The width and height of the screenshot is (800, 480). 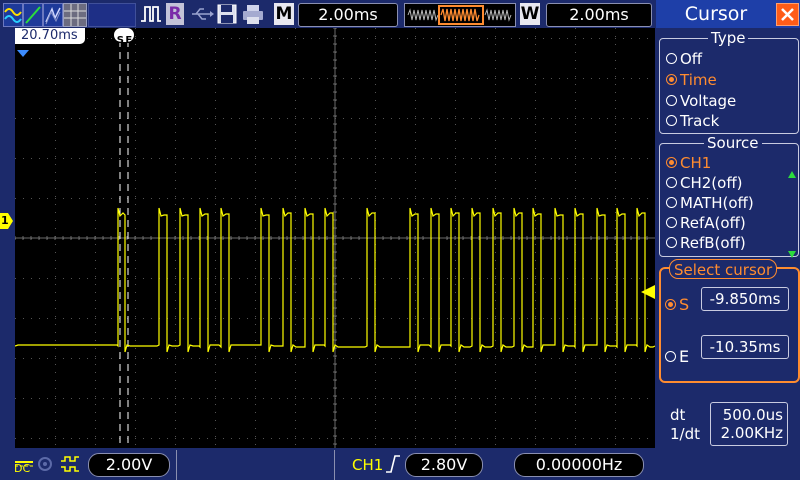 What do you see at coordinates (599, 15) in the screenshot?
I see `window-timebase-readout: 2.00ms` at bounding box center [599, 15].